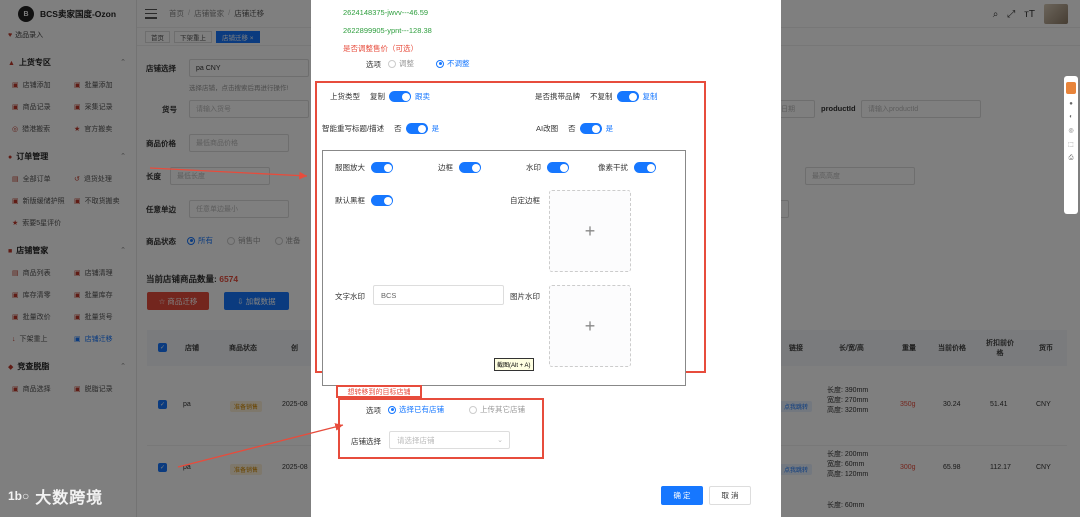 The width and height of the screenshot is (1080, 517). What do you see at coordinates (69, 498) in the screenshot?
I see `watermark-text: 大数跨境` at bounding box center [69, 498].